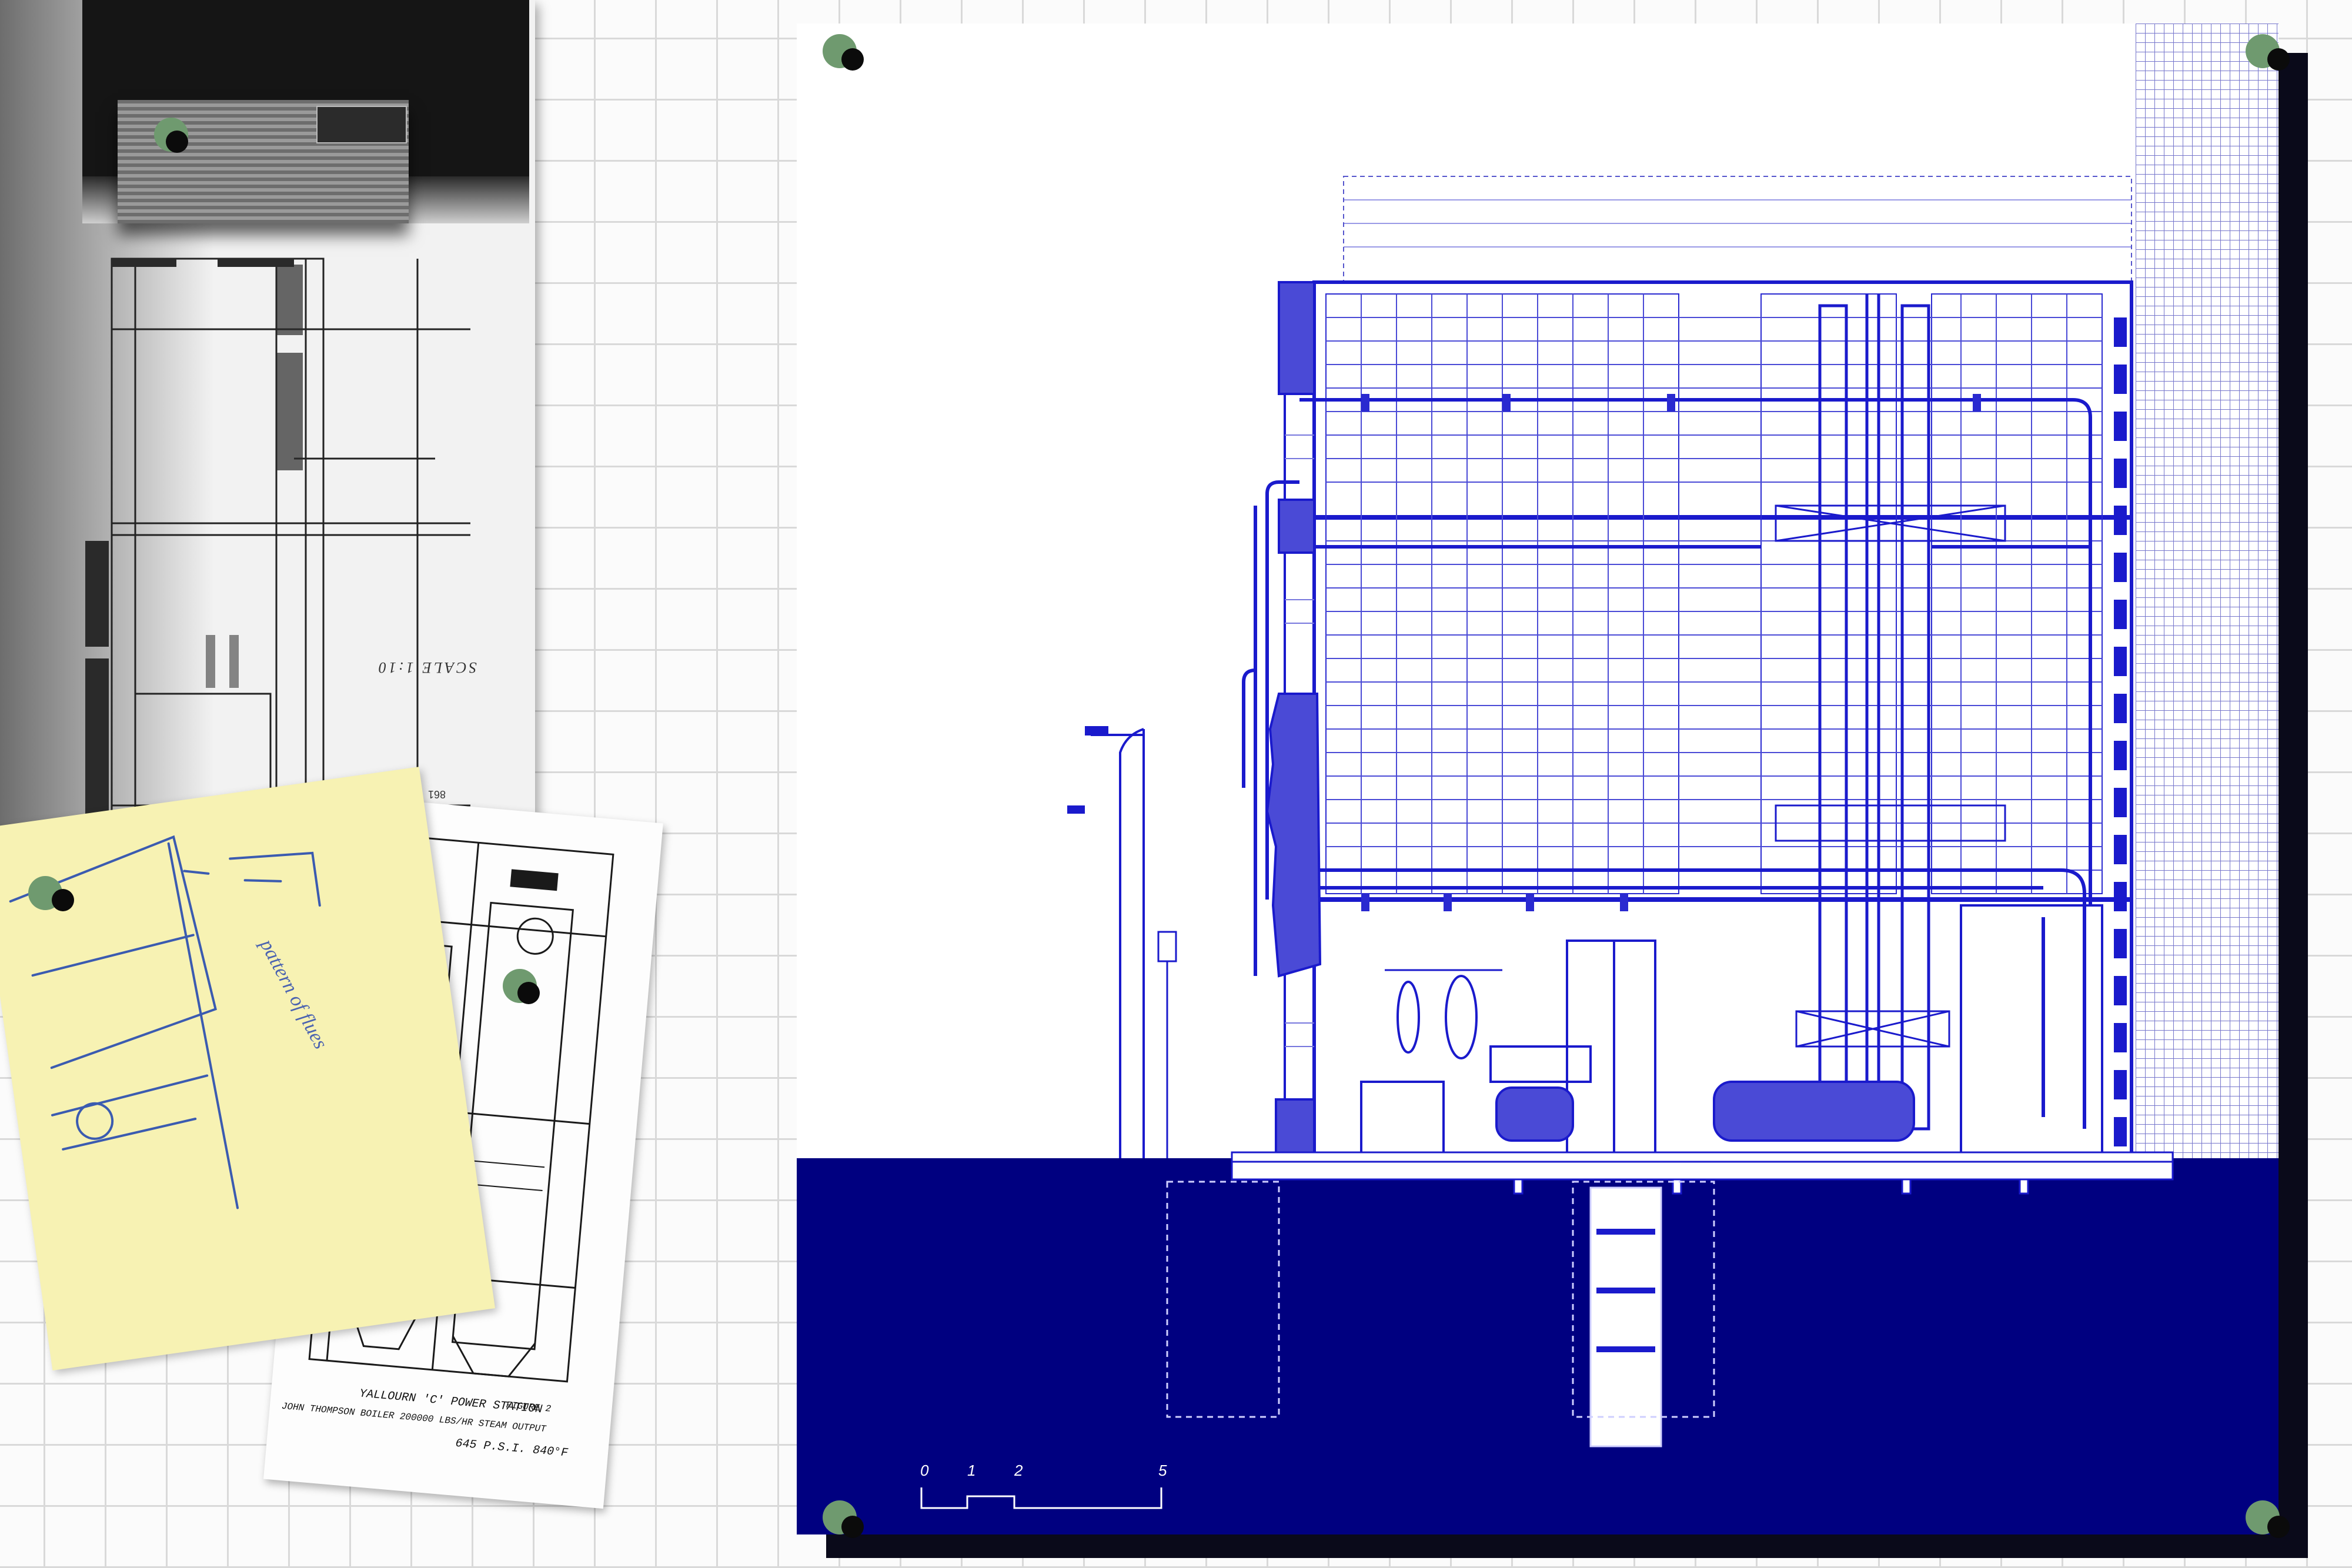  I want to click on scale-tick-1: 1, so click(971, 1470).